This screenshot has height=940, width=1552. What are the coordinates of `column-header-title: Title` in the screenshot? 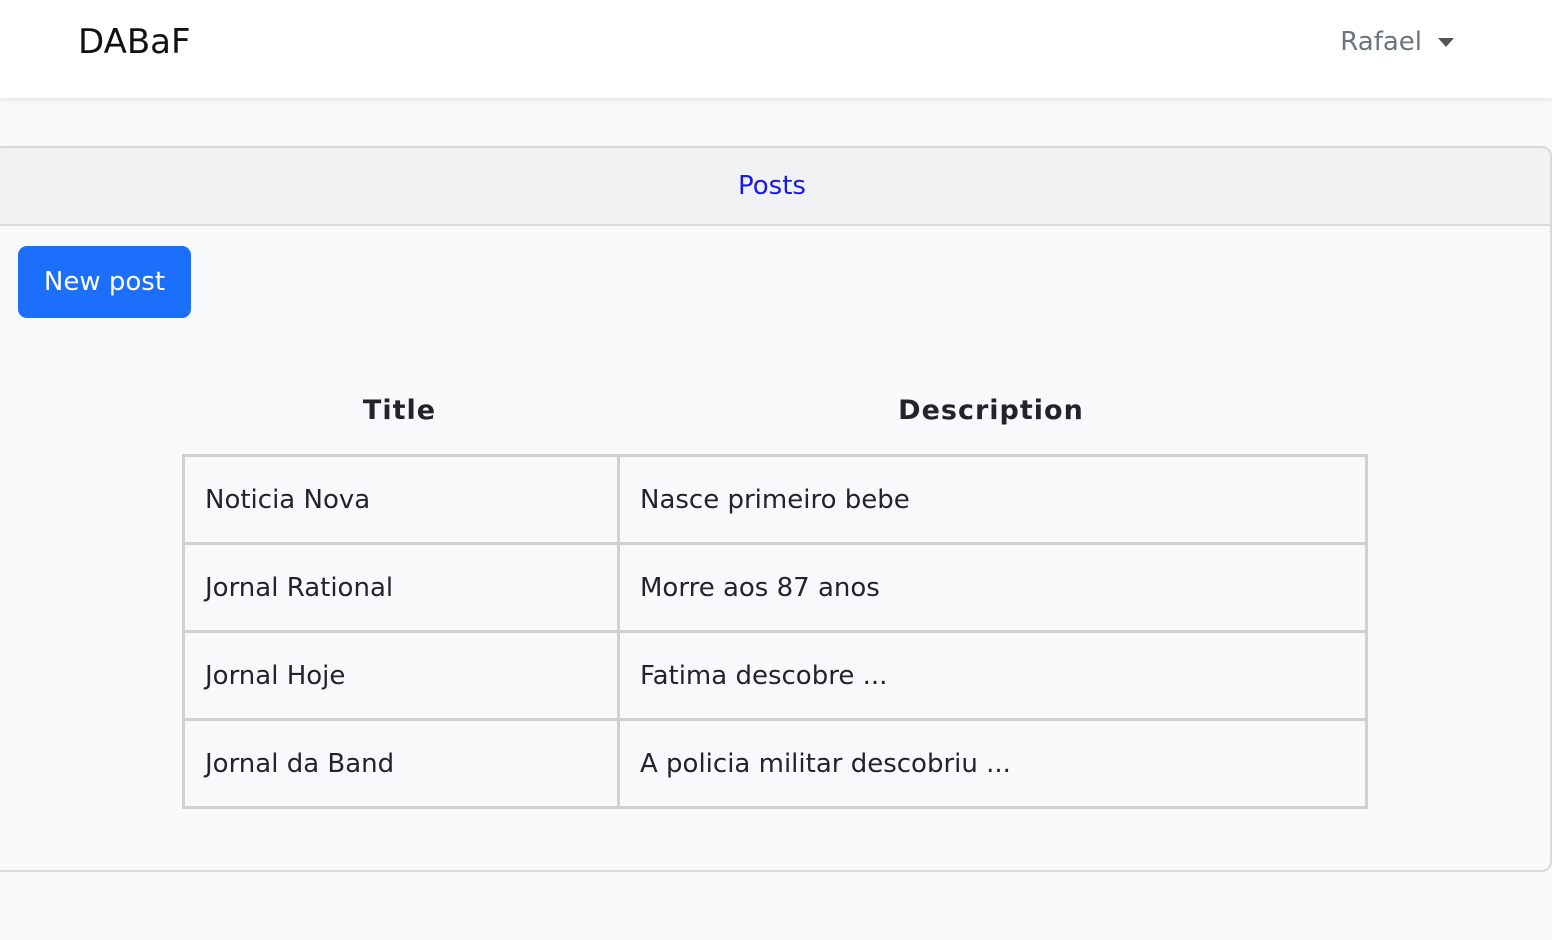 It's located at (399, 410).